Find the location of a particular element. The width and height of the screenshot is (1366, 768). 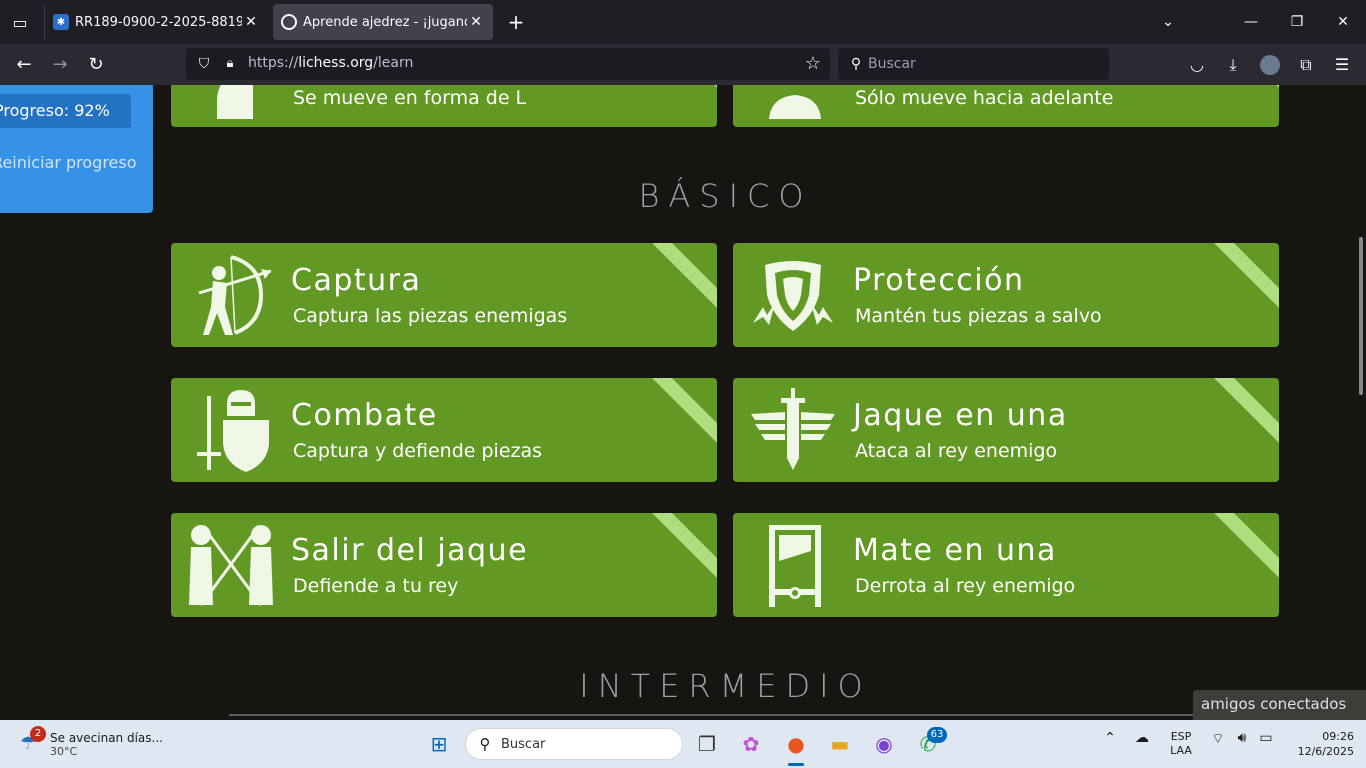

tab-list-icon: ▭ is located at coordinates (20, 22).